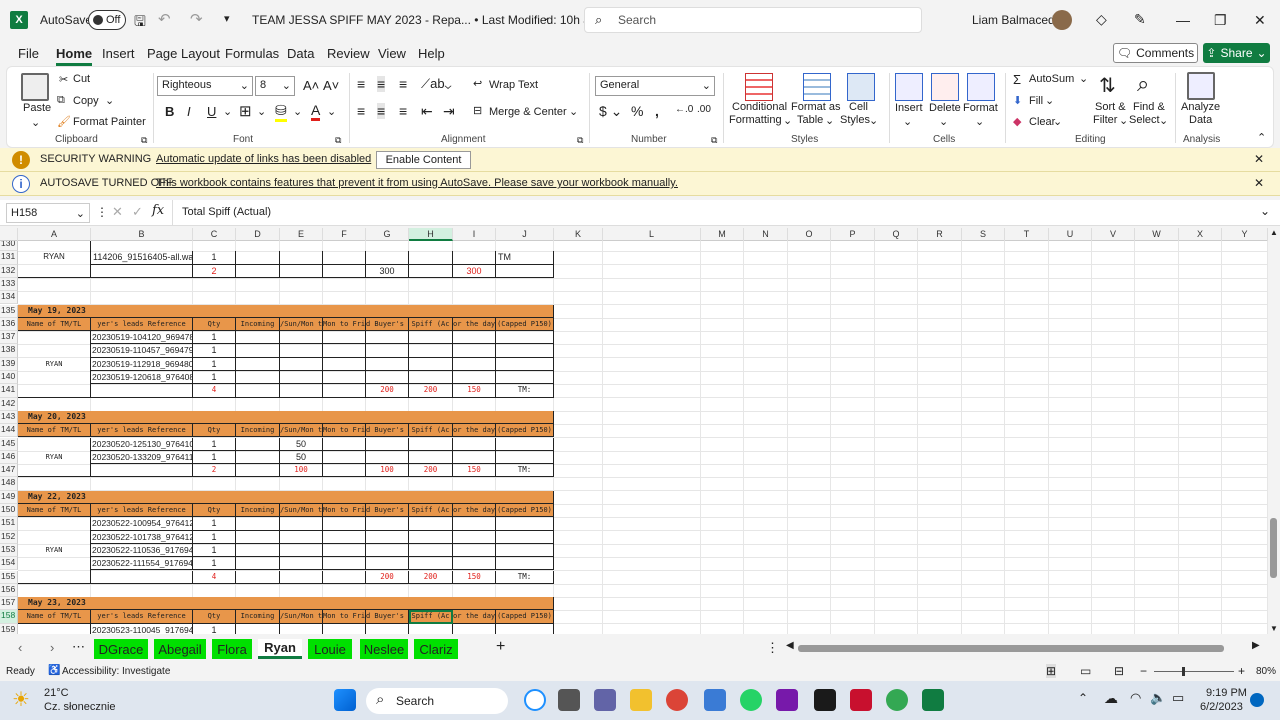 The height and width of the screenshot is (720, 1280). Describe the element at coordinates (258, 537) in the screenshot. I see `cell-d152` at that location.